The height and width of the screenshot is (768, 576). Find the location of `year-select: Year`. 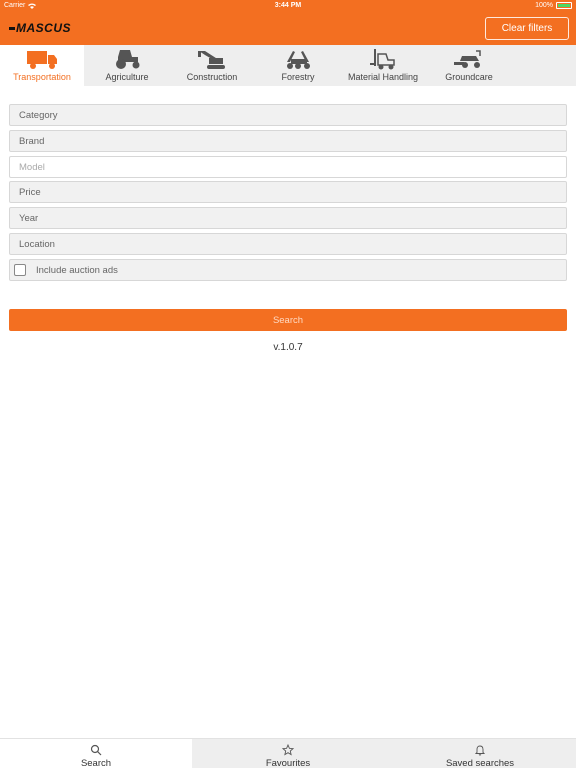

year-select: Year is located at coordinates (288, 218).